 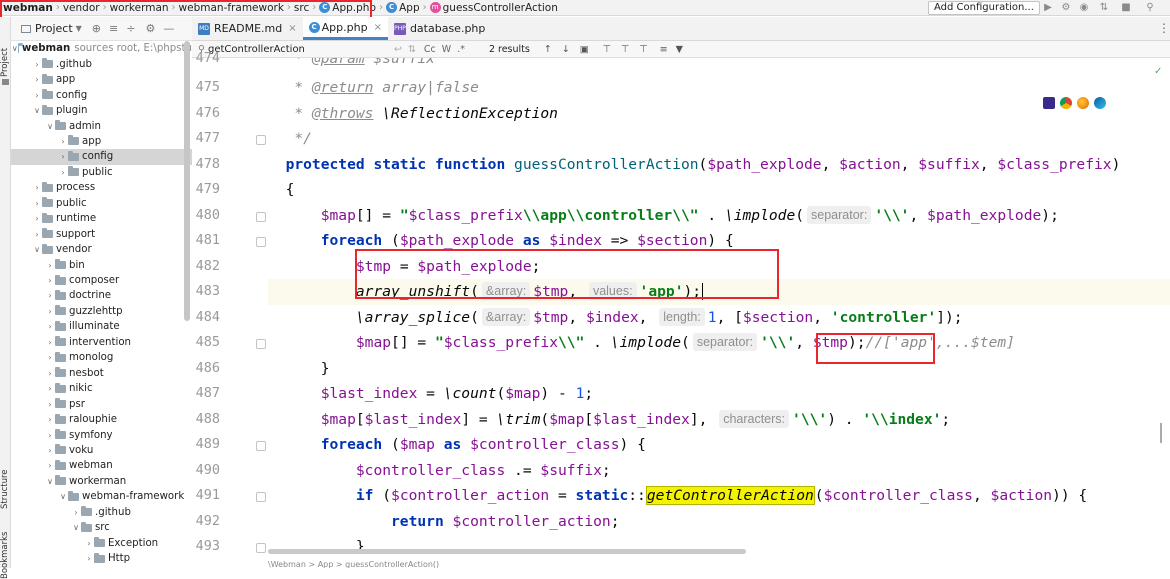 I want to click on tree-item: › Exception, so click(x=101, y=543).